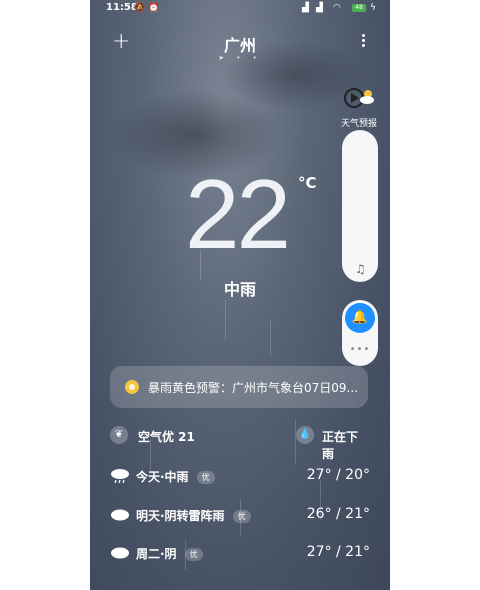 Image resolution: width=480 pixels, height=590 pixels. What do you see at coordinates (363, 35) in the screenshot?
I see `more-vertical-icon` at bounding box center [363, 35].